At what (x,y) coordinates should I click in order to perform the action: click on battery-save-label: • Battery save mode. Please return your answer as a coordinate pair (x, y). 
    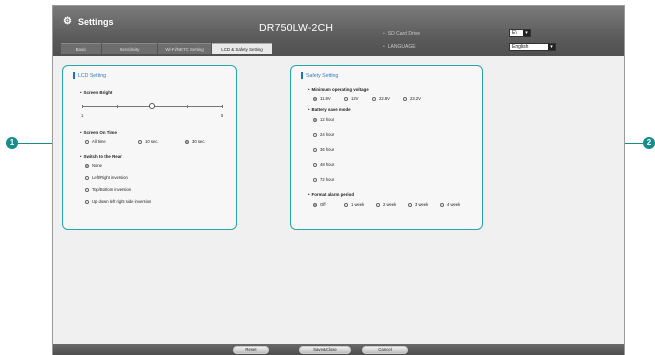
    Looking at the image, I should click on (329, 109).